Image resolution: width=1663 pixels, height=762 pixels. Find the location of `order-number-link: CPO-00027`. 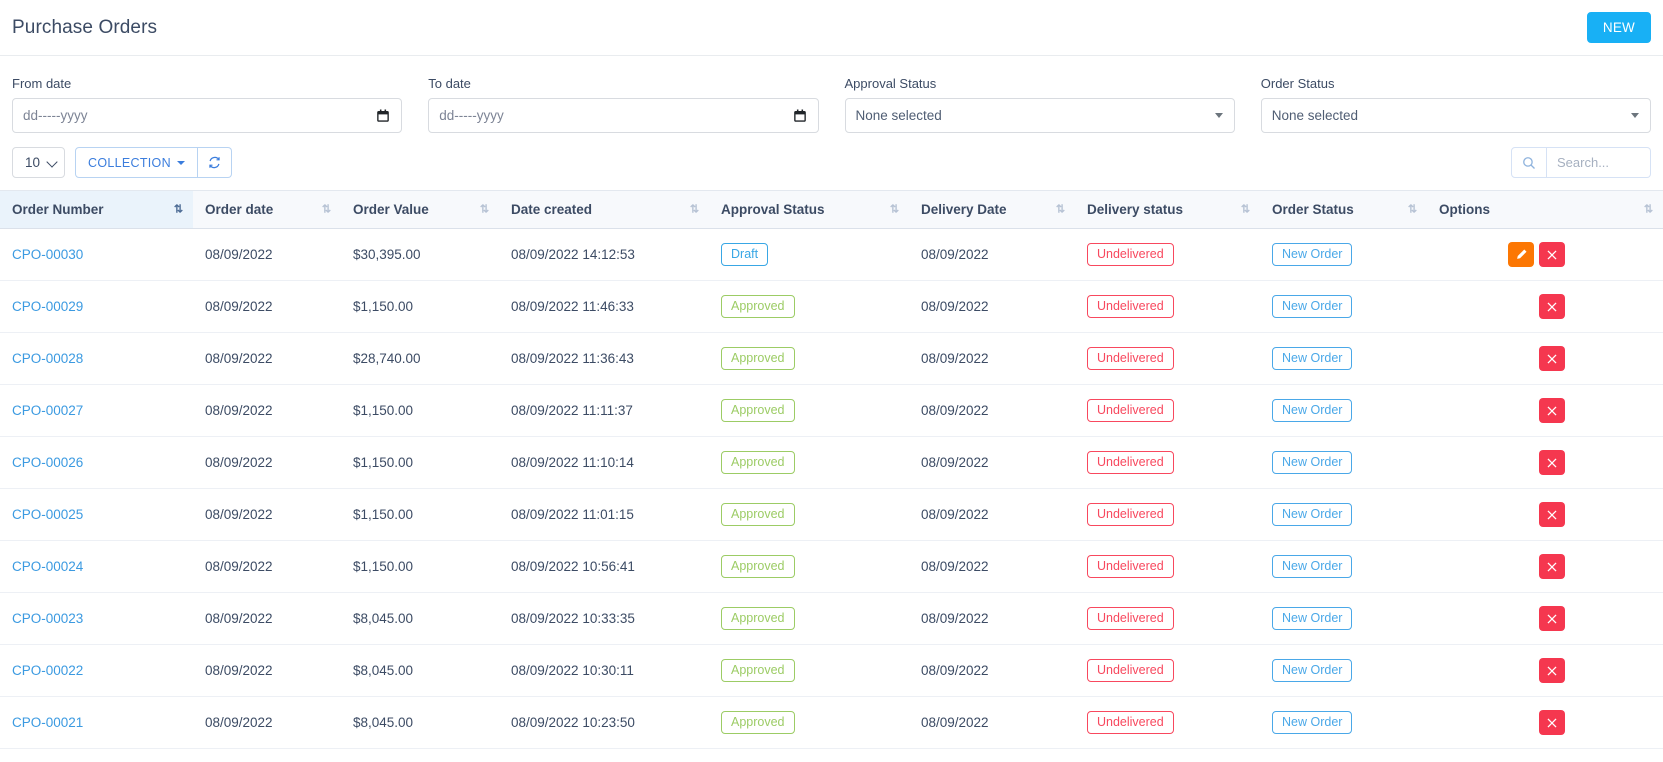

order-number-link: CPO-00027 is located at coordinates (47, 410).